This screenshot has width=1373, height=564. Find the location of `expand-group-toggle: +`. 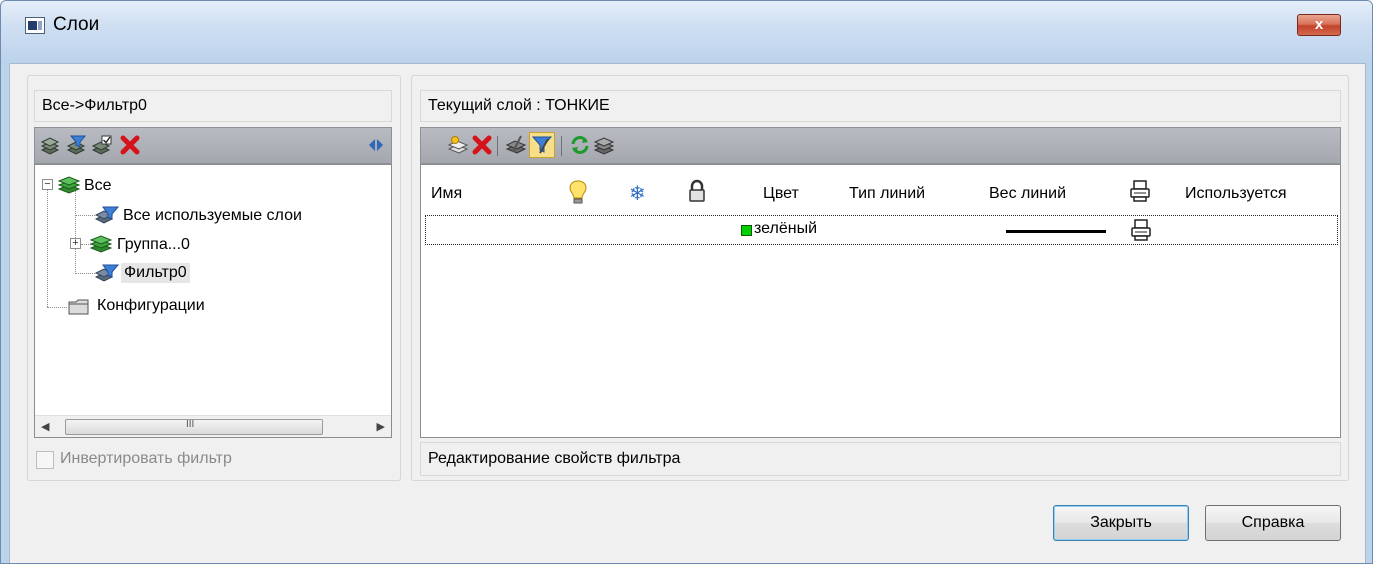

expand-group-toggle: + is located at coordinates (75, 243).